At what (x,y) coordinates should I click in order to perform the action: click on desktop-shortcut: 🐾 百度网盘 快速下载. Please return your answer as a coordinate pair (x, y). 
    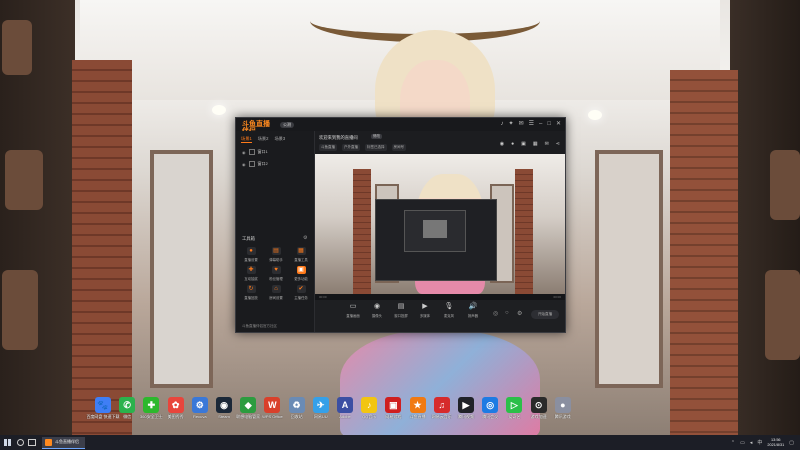
    Looking at the image, I should click on (103, 408).